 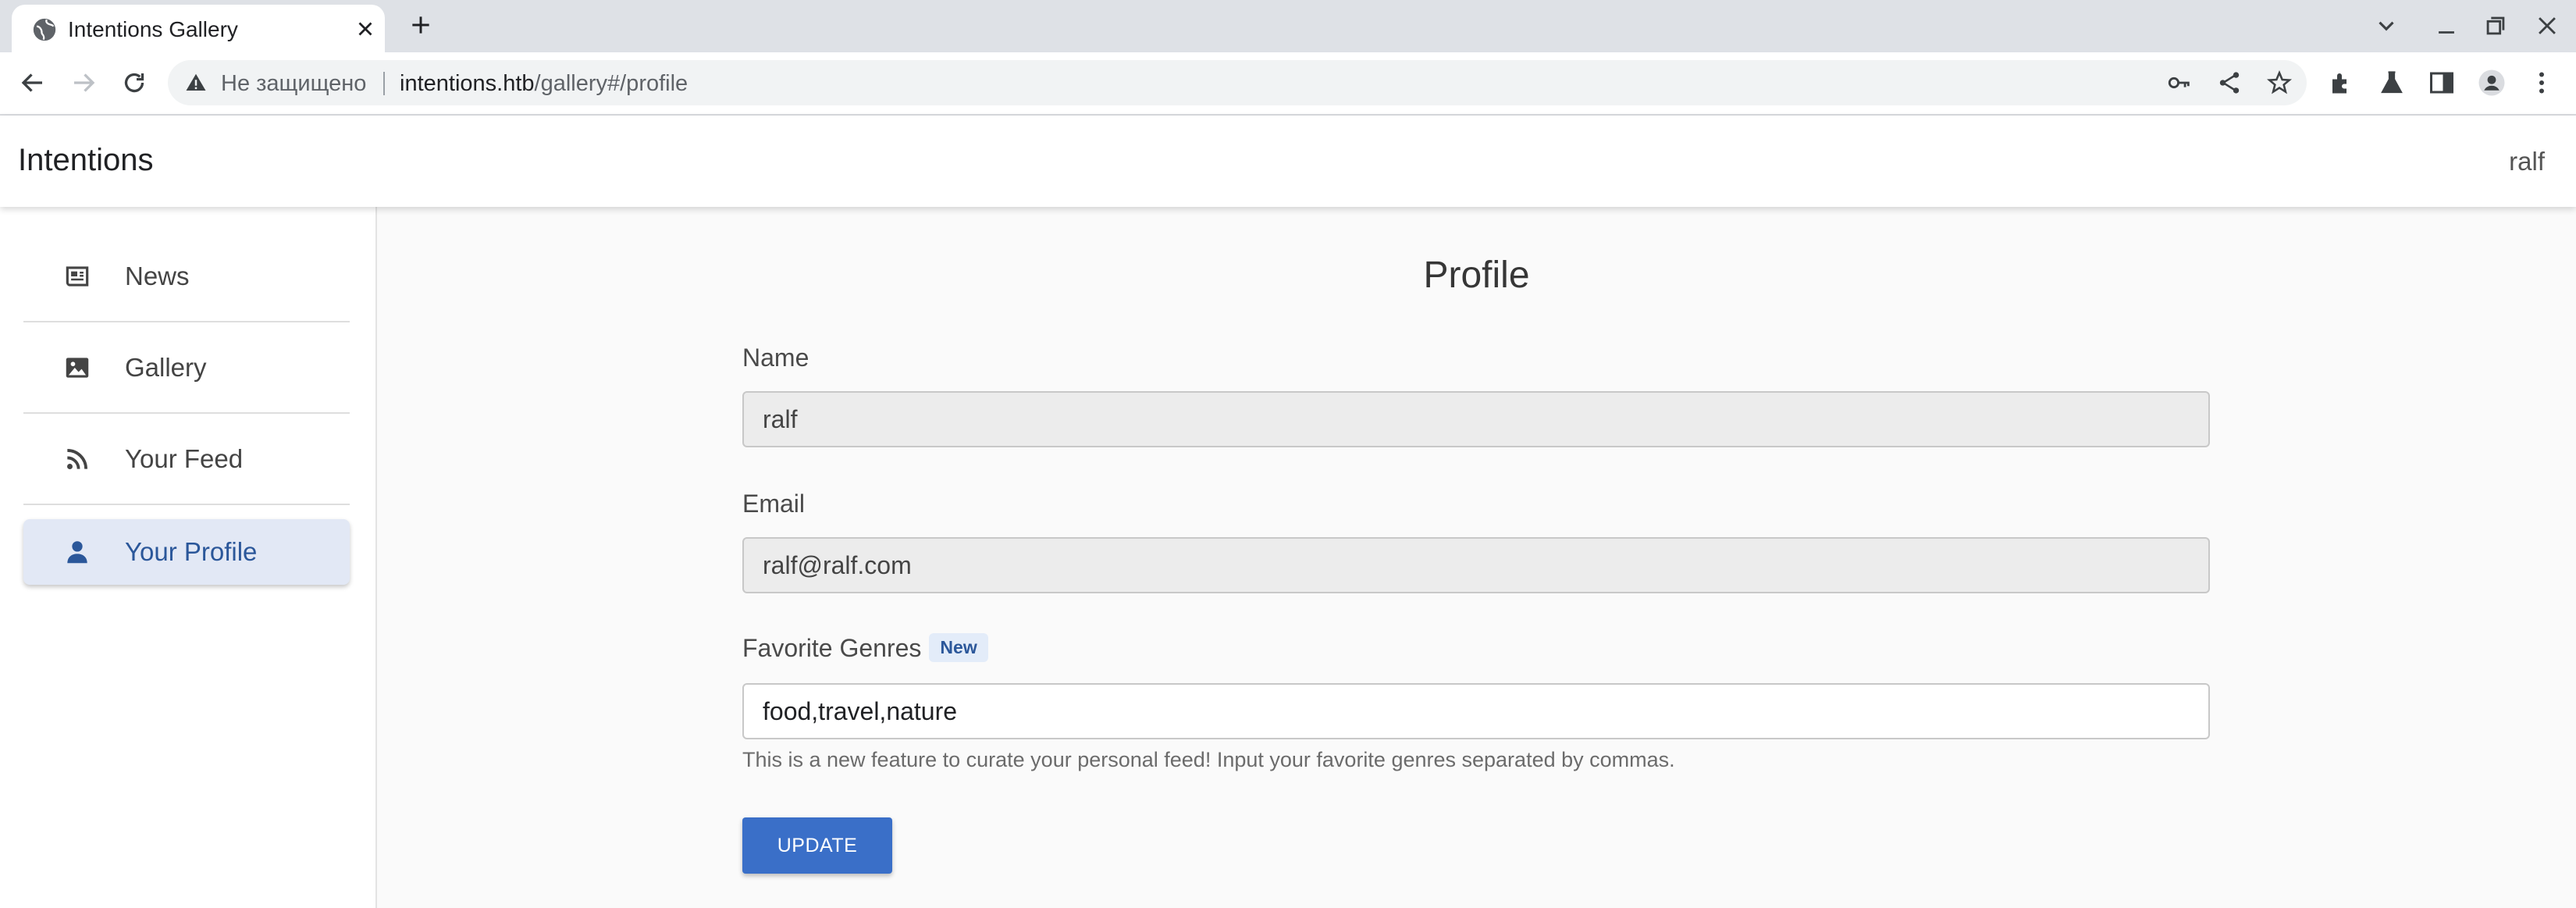 I want to click on restore-icon, so click(x=2495, y=26).